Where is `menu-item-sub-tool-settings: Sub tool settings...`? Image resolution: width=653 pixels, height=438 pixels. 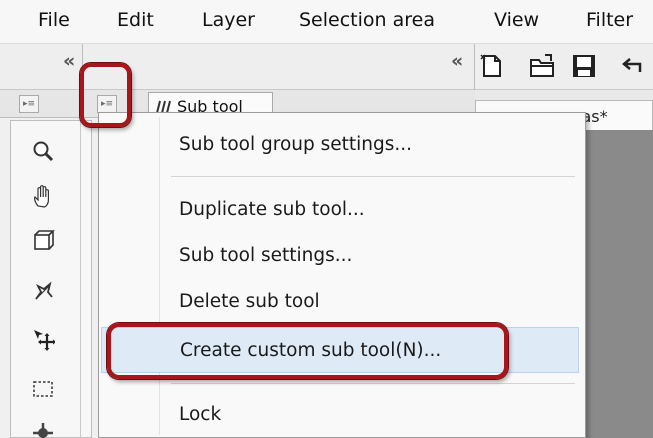
menu-item-sub-tool-settings: Sub tool settings... is located at coordinates (340, 256).